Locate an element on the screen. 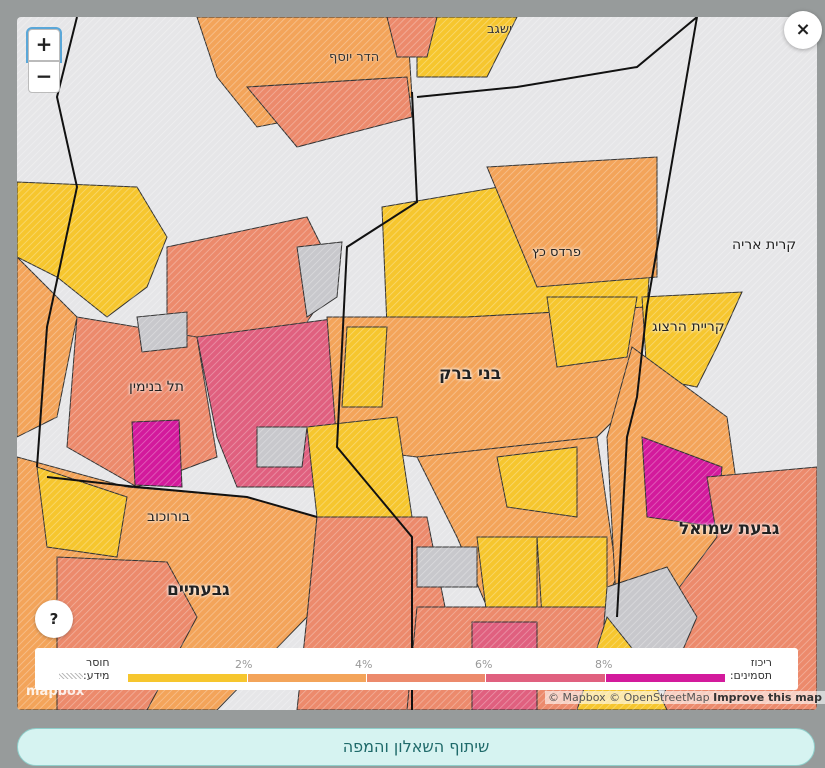  mapbox-logo: mapbox is located at coordinates (55, 691).